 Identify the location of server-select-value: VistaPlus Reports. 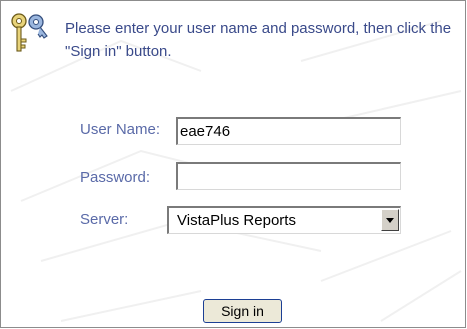
(236, 220).